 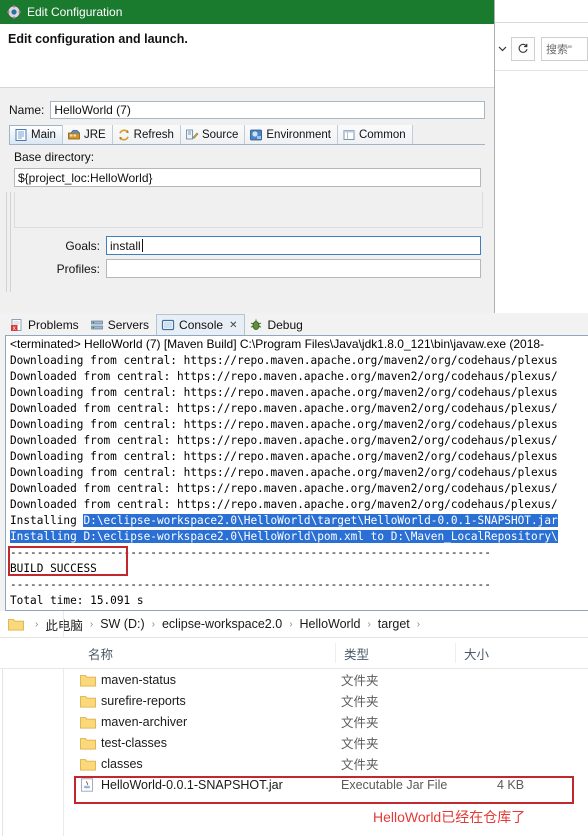 I want to click on tab-console: Console ✕, so click(x=201, y=324).